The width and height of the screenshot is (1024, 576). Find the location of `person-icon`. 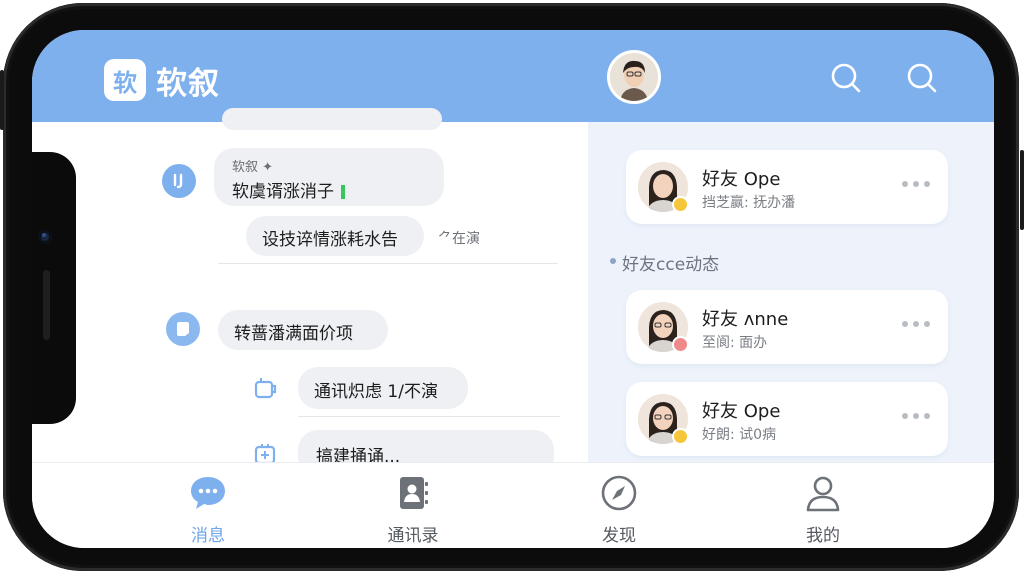

person-icon is located at coordinates (823, 494).